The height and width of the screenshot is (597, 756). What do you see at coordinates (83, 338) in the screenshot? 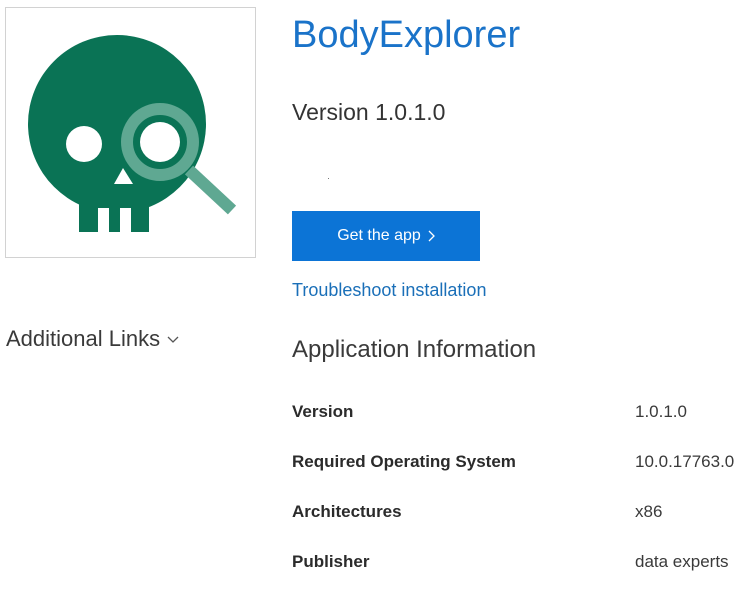
I see `additional-links-label: Additional Links` at bounding box center [83, 338].